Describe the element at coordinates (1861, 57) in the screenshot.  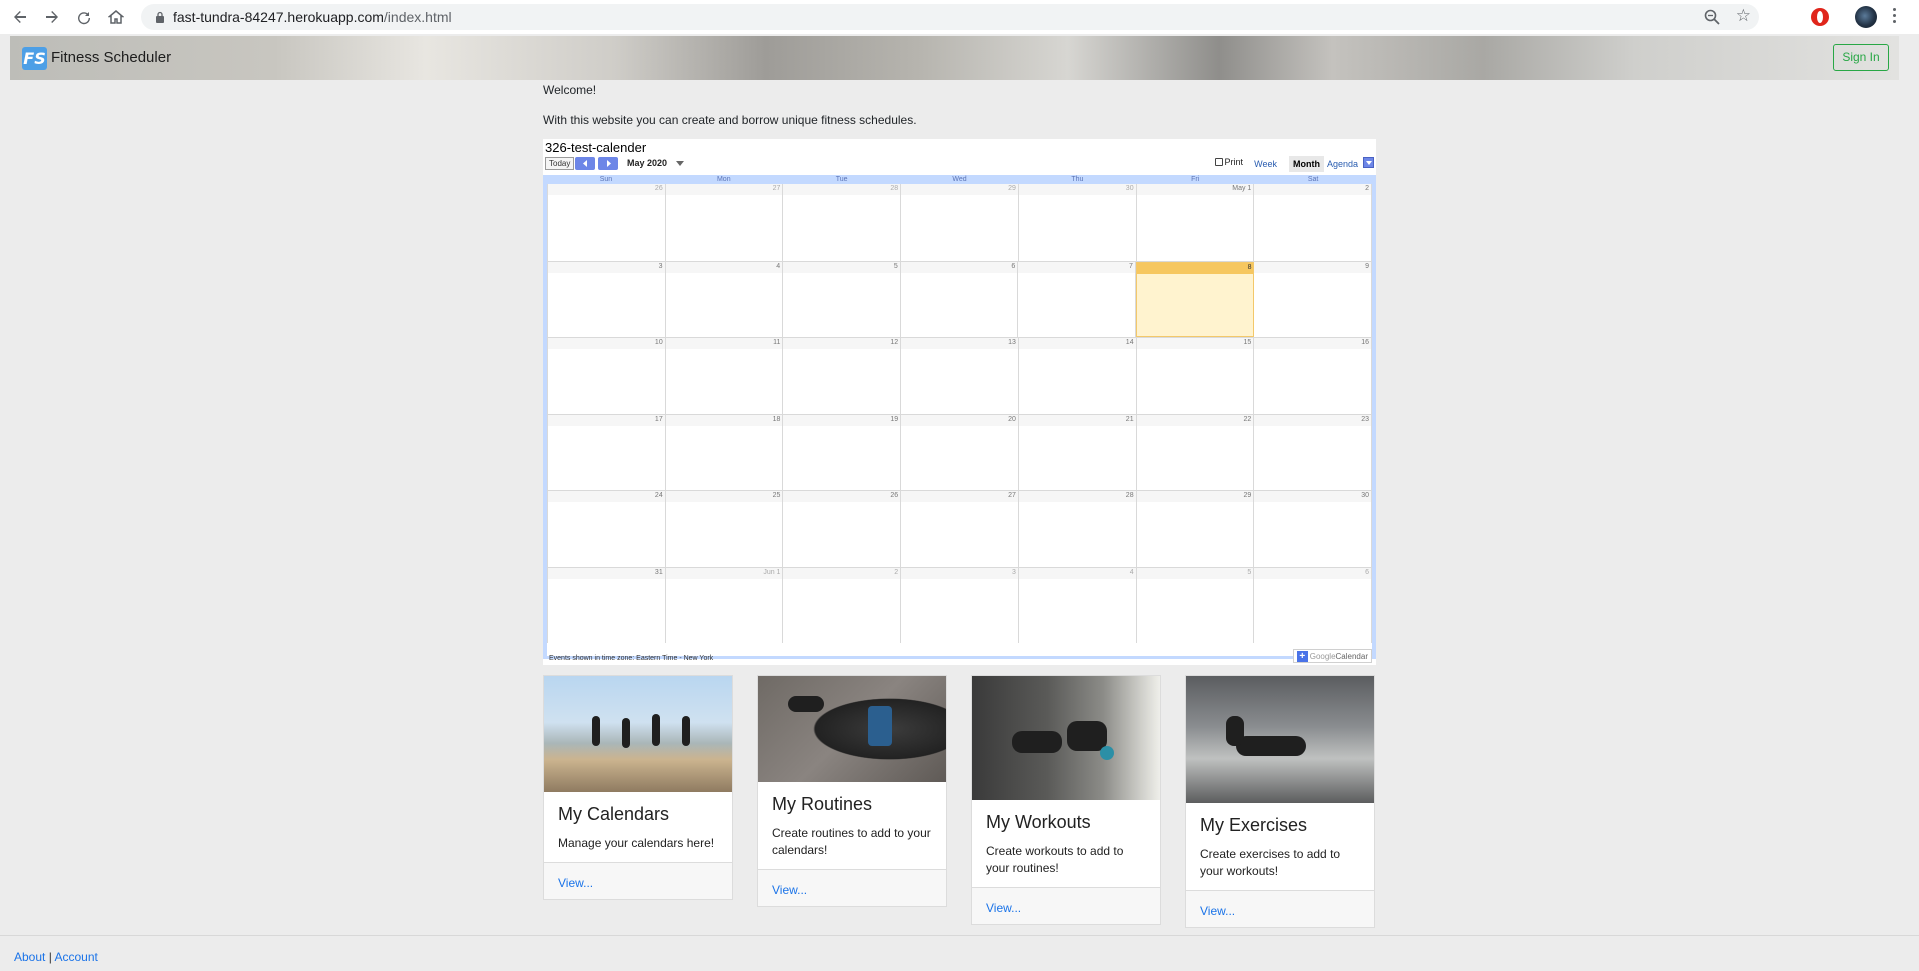
I see `sign-in-button: Sign In` at that location.